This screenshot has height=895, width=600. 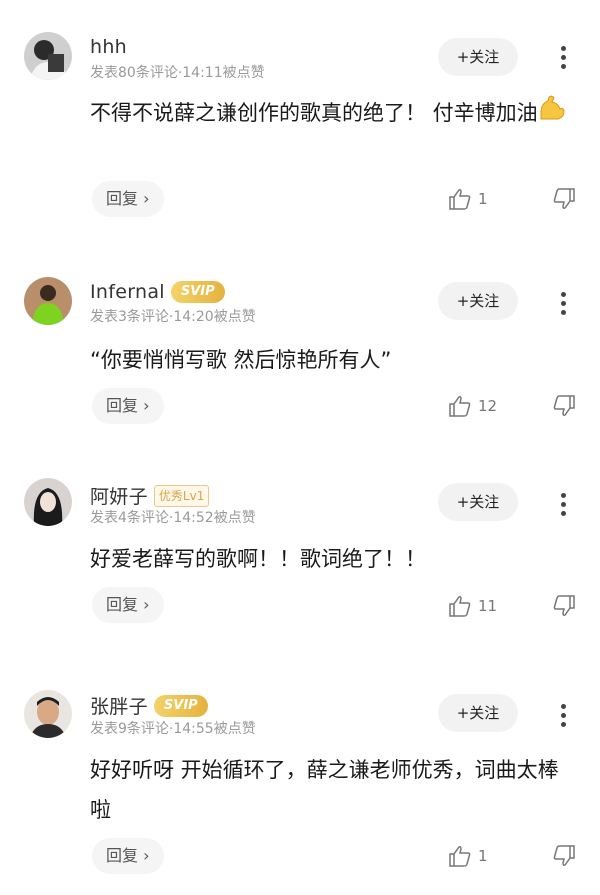 I want to click on comment-text: 好好听呀 开始循环了，薛之谦老师优秀，词曲太棒啦, so click(x=324, y=790).